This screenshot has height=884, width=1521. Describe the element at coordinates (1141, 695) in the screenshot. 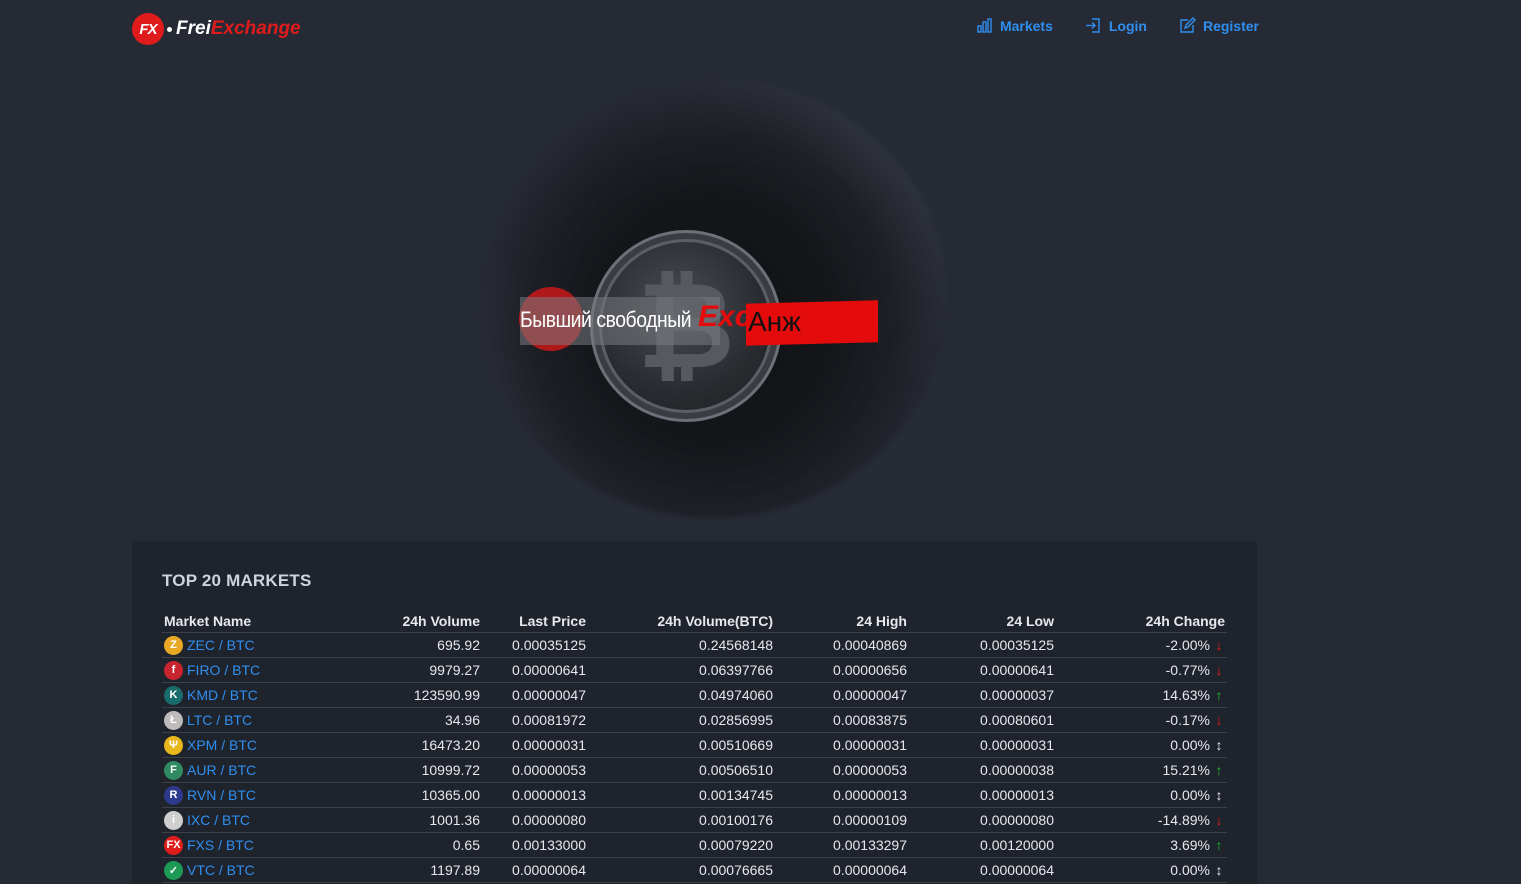

I see `change-cell: 14.63% ↑` at that location.